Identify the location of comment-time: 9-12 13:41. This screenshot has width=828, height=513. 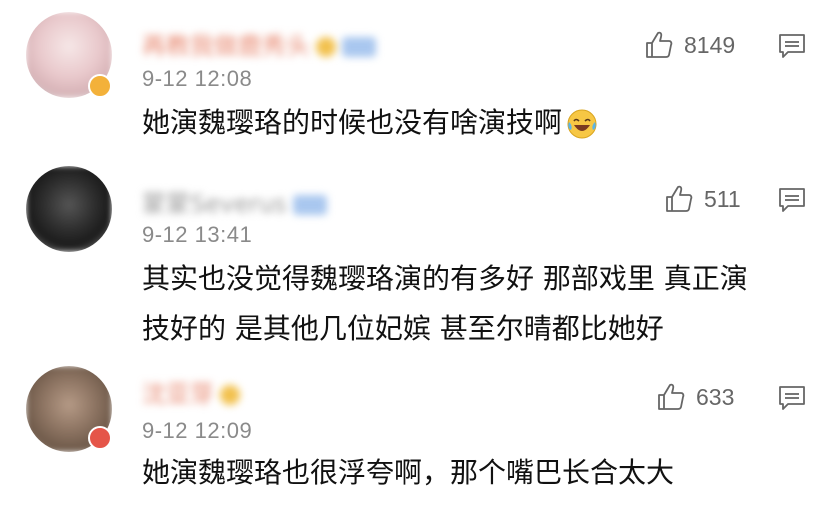
(197, 234).